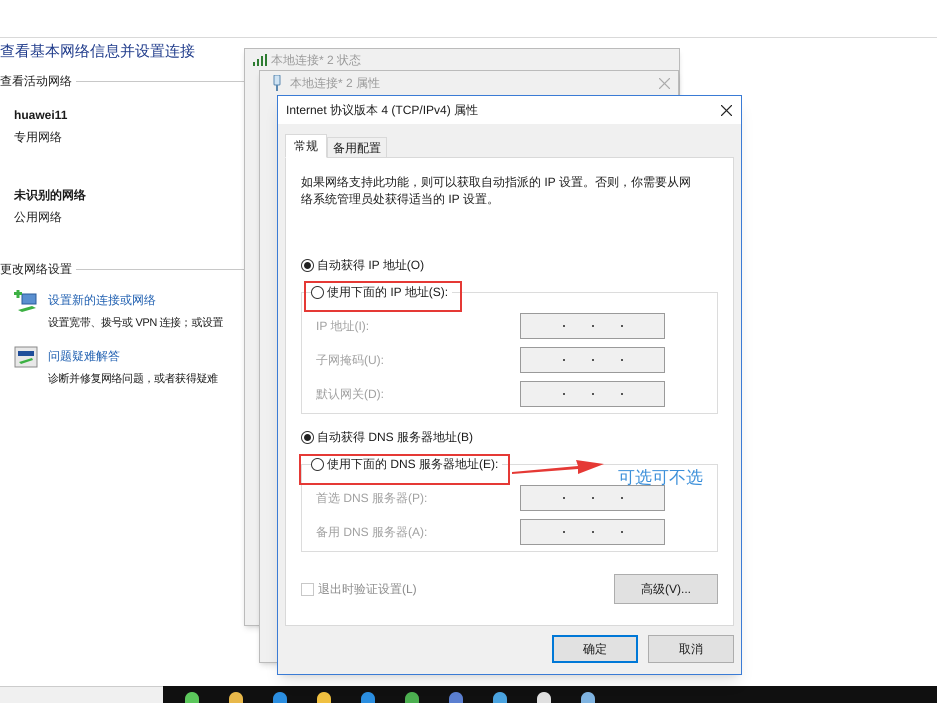  What do you see at coordinates (316, 60) in the screenshot?
I see `window-title: 本地连接* 2 状态` at bounding box center [316, 60].